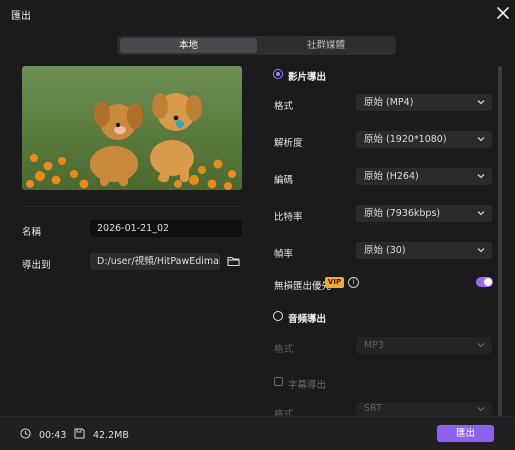  I want to click on resolution-label: 解析度, so click(288, 143).